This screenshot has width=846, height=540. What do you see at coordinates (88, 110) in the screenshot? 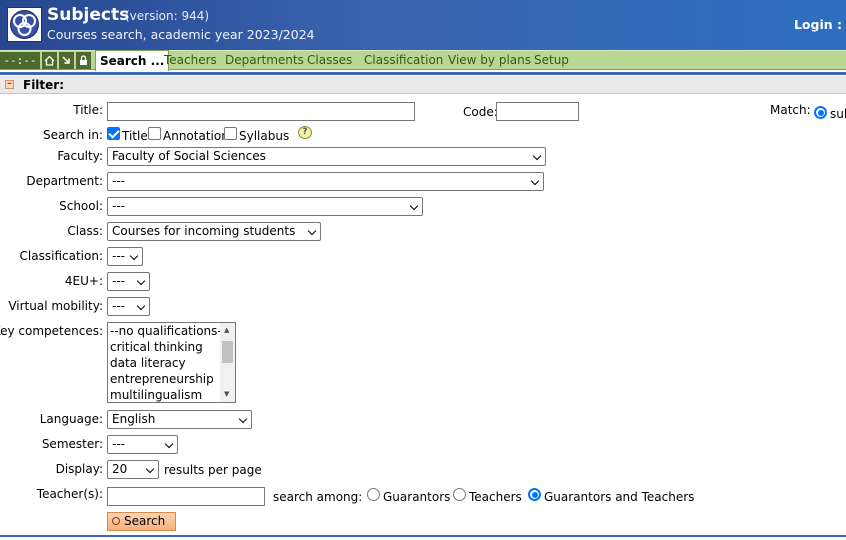
I see `title-label: Title:` at bounding box center [88, 110].